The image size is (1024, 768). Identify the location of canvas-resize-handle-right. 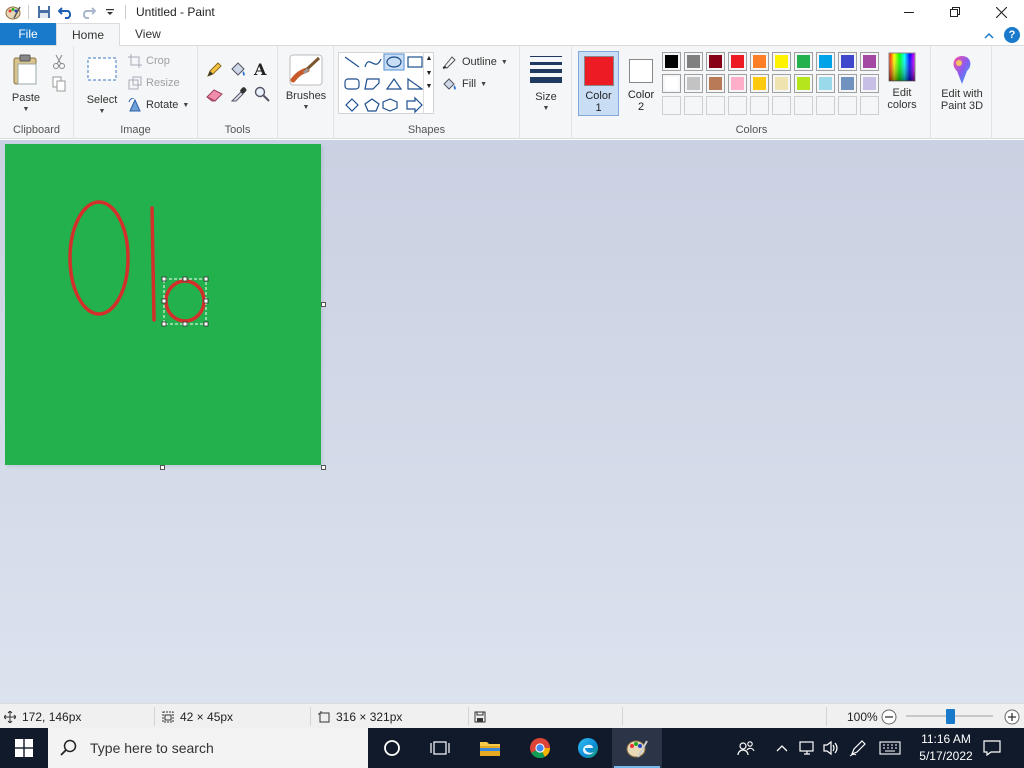
(323, 304).